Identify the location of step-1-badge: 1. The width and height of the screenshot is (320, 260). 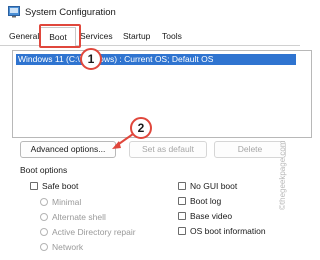
(91, 59).